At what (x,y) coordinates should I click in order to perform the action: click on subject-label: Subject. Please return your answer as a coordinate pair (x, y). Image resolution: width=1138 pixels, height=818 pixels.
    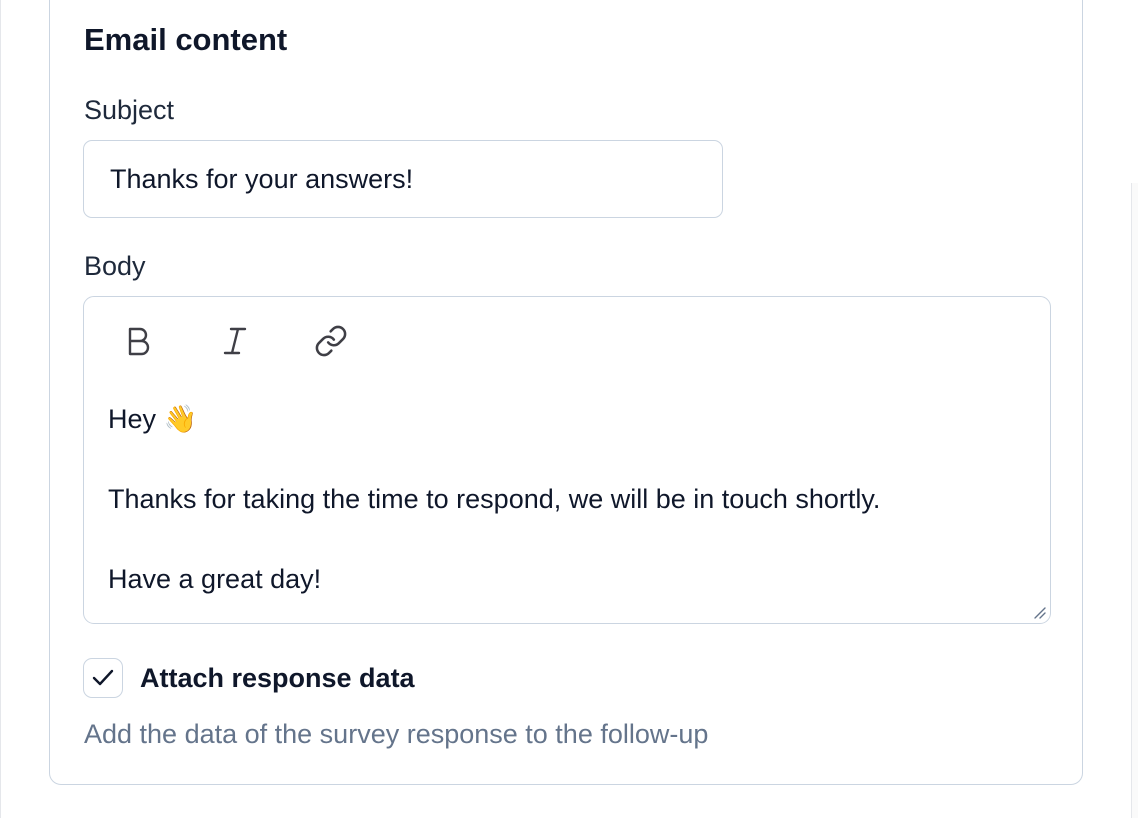
    Looking at the image, I should click on (129, 110).